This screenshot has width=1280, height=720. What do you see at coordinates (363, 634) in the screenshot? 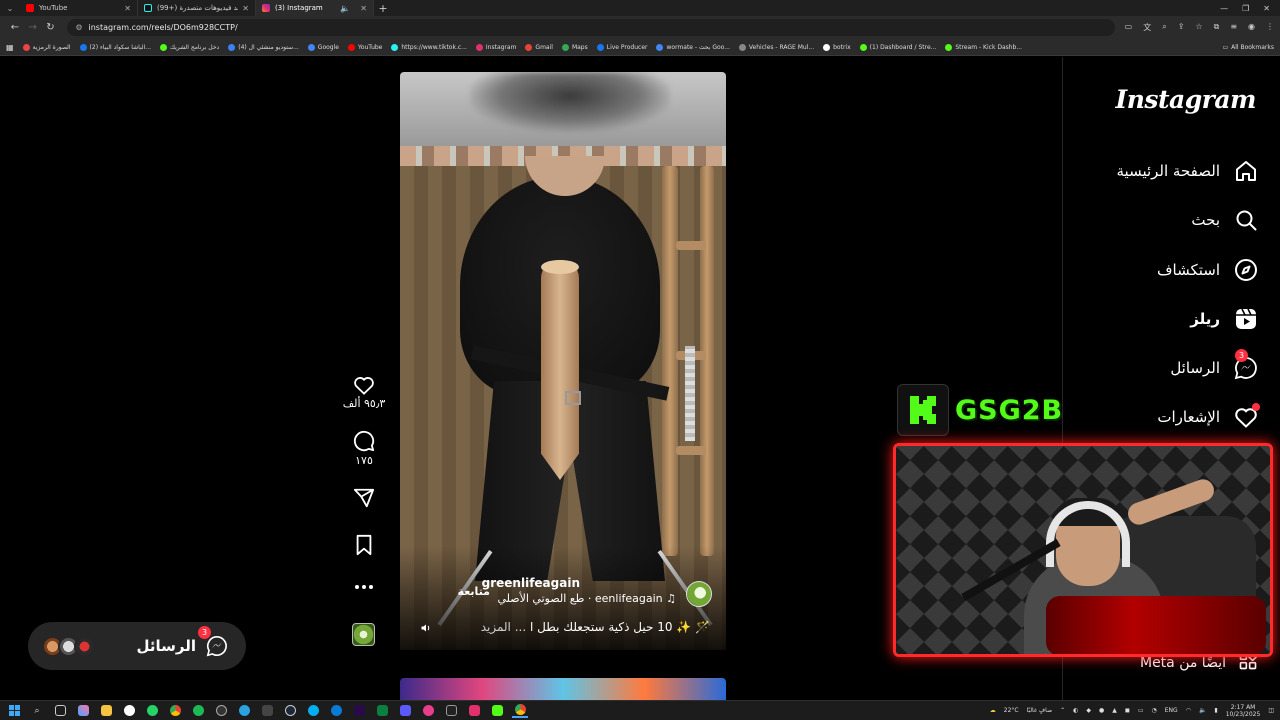
I see `audio-thumbnail` at bounding box center [363, 634].